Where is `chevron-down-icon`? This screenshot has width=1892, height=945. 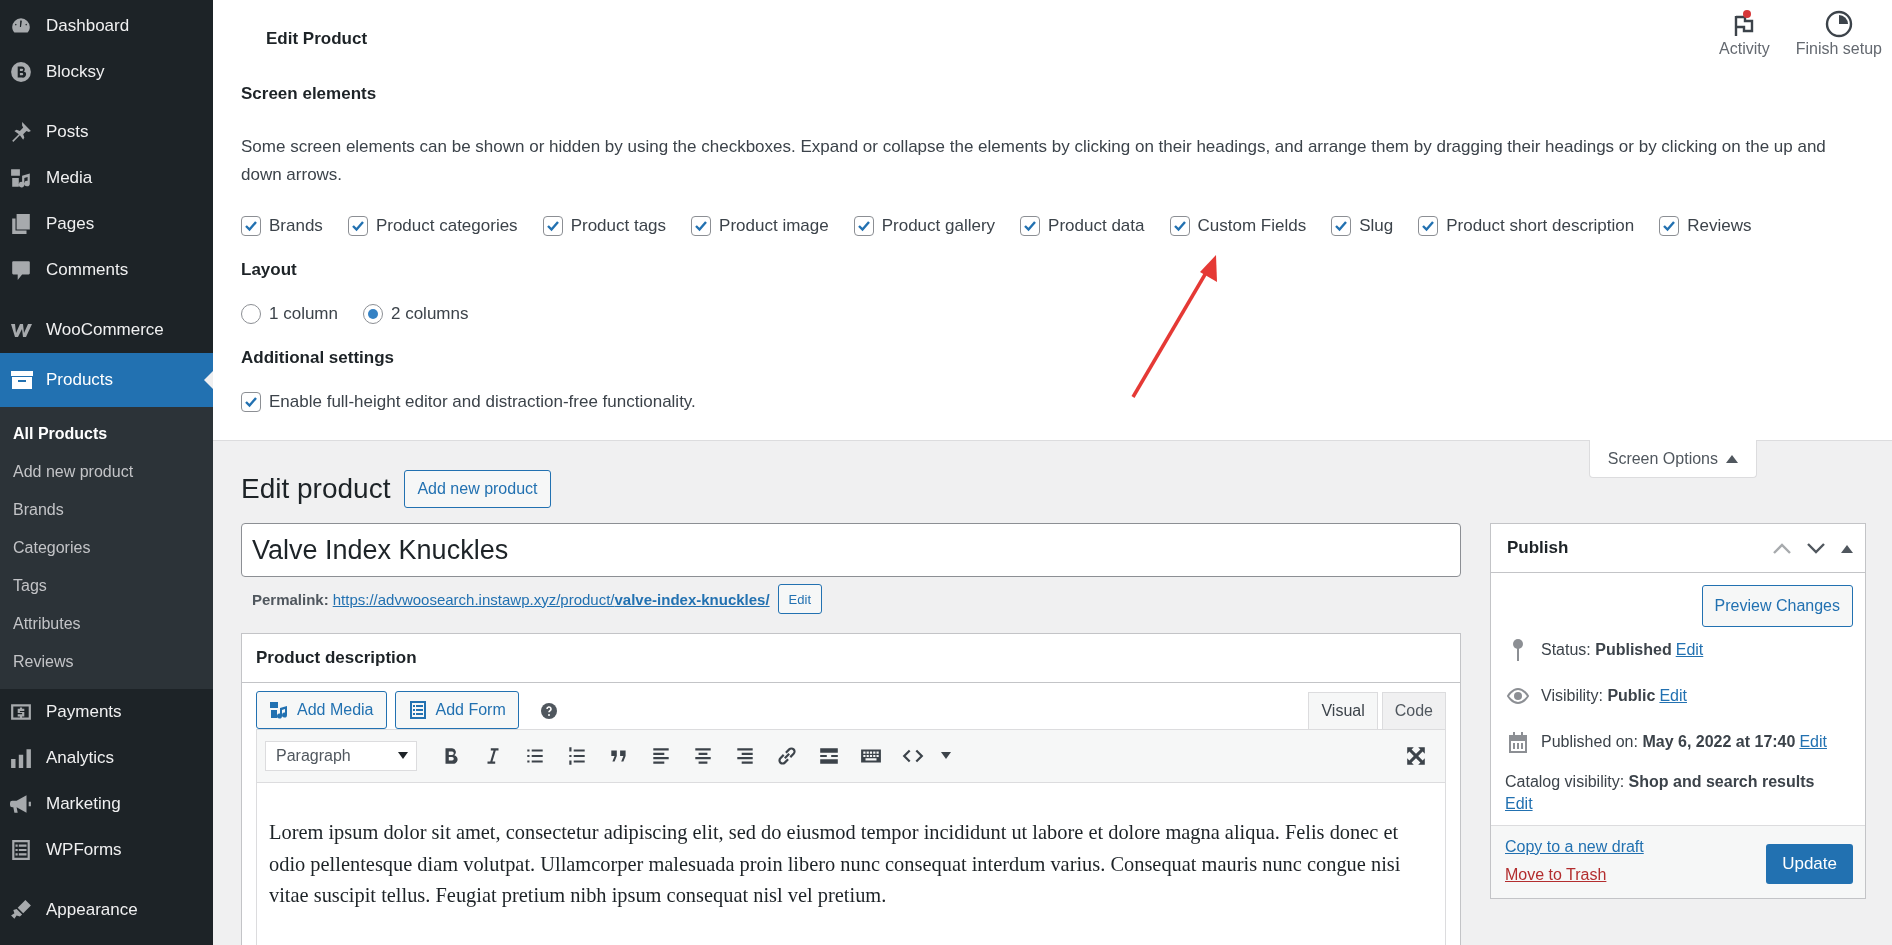
chevron-down-icon is located at coordinates (1816, 548).